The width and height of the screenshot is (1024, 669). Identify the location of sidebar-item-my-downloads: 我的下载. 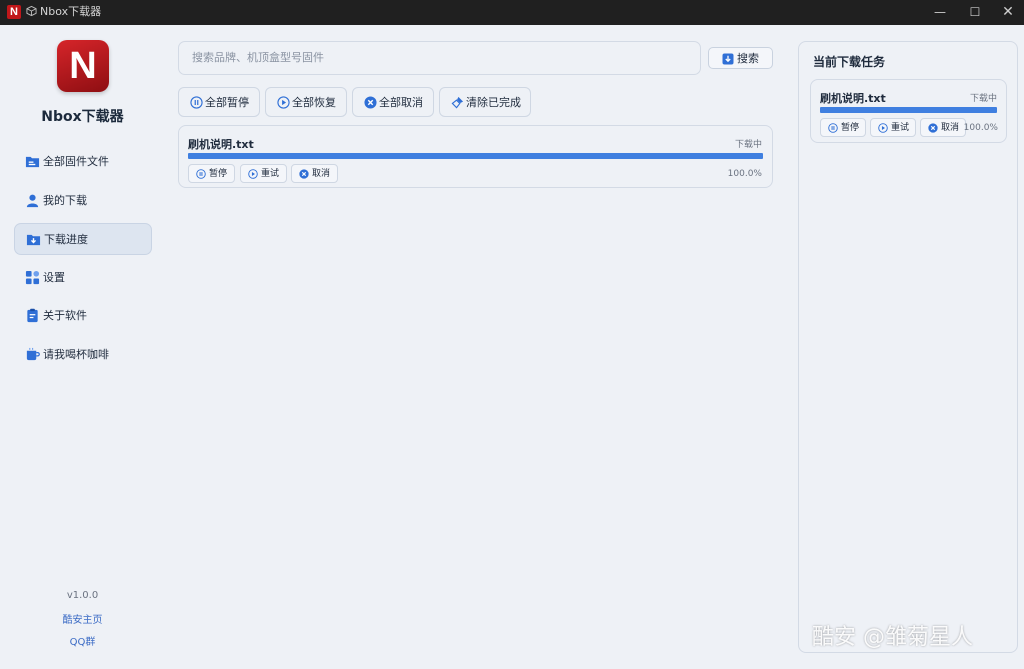
(83, 201).